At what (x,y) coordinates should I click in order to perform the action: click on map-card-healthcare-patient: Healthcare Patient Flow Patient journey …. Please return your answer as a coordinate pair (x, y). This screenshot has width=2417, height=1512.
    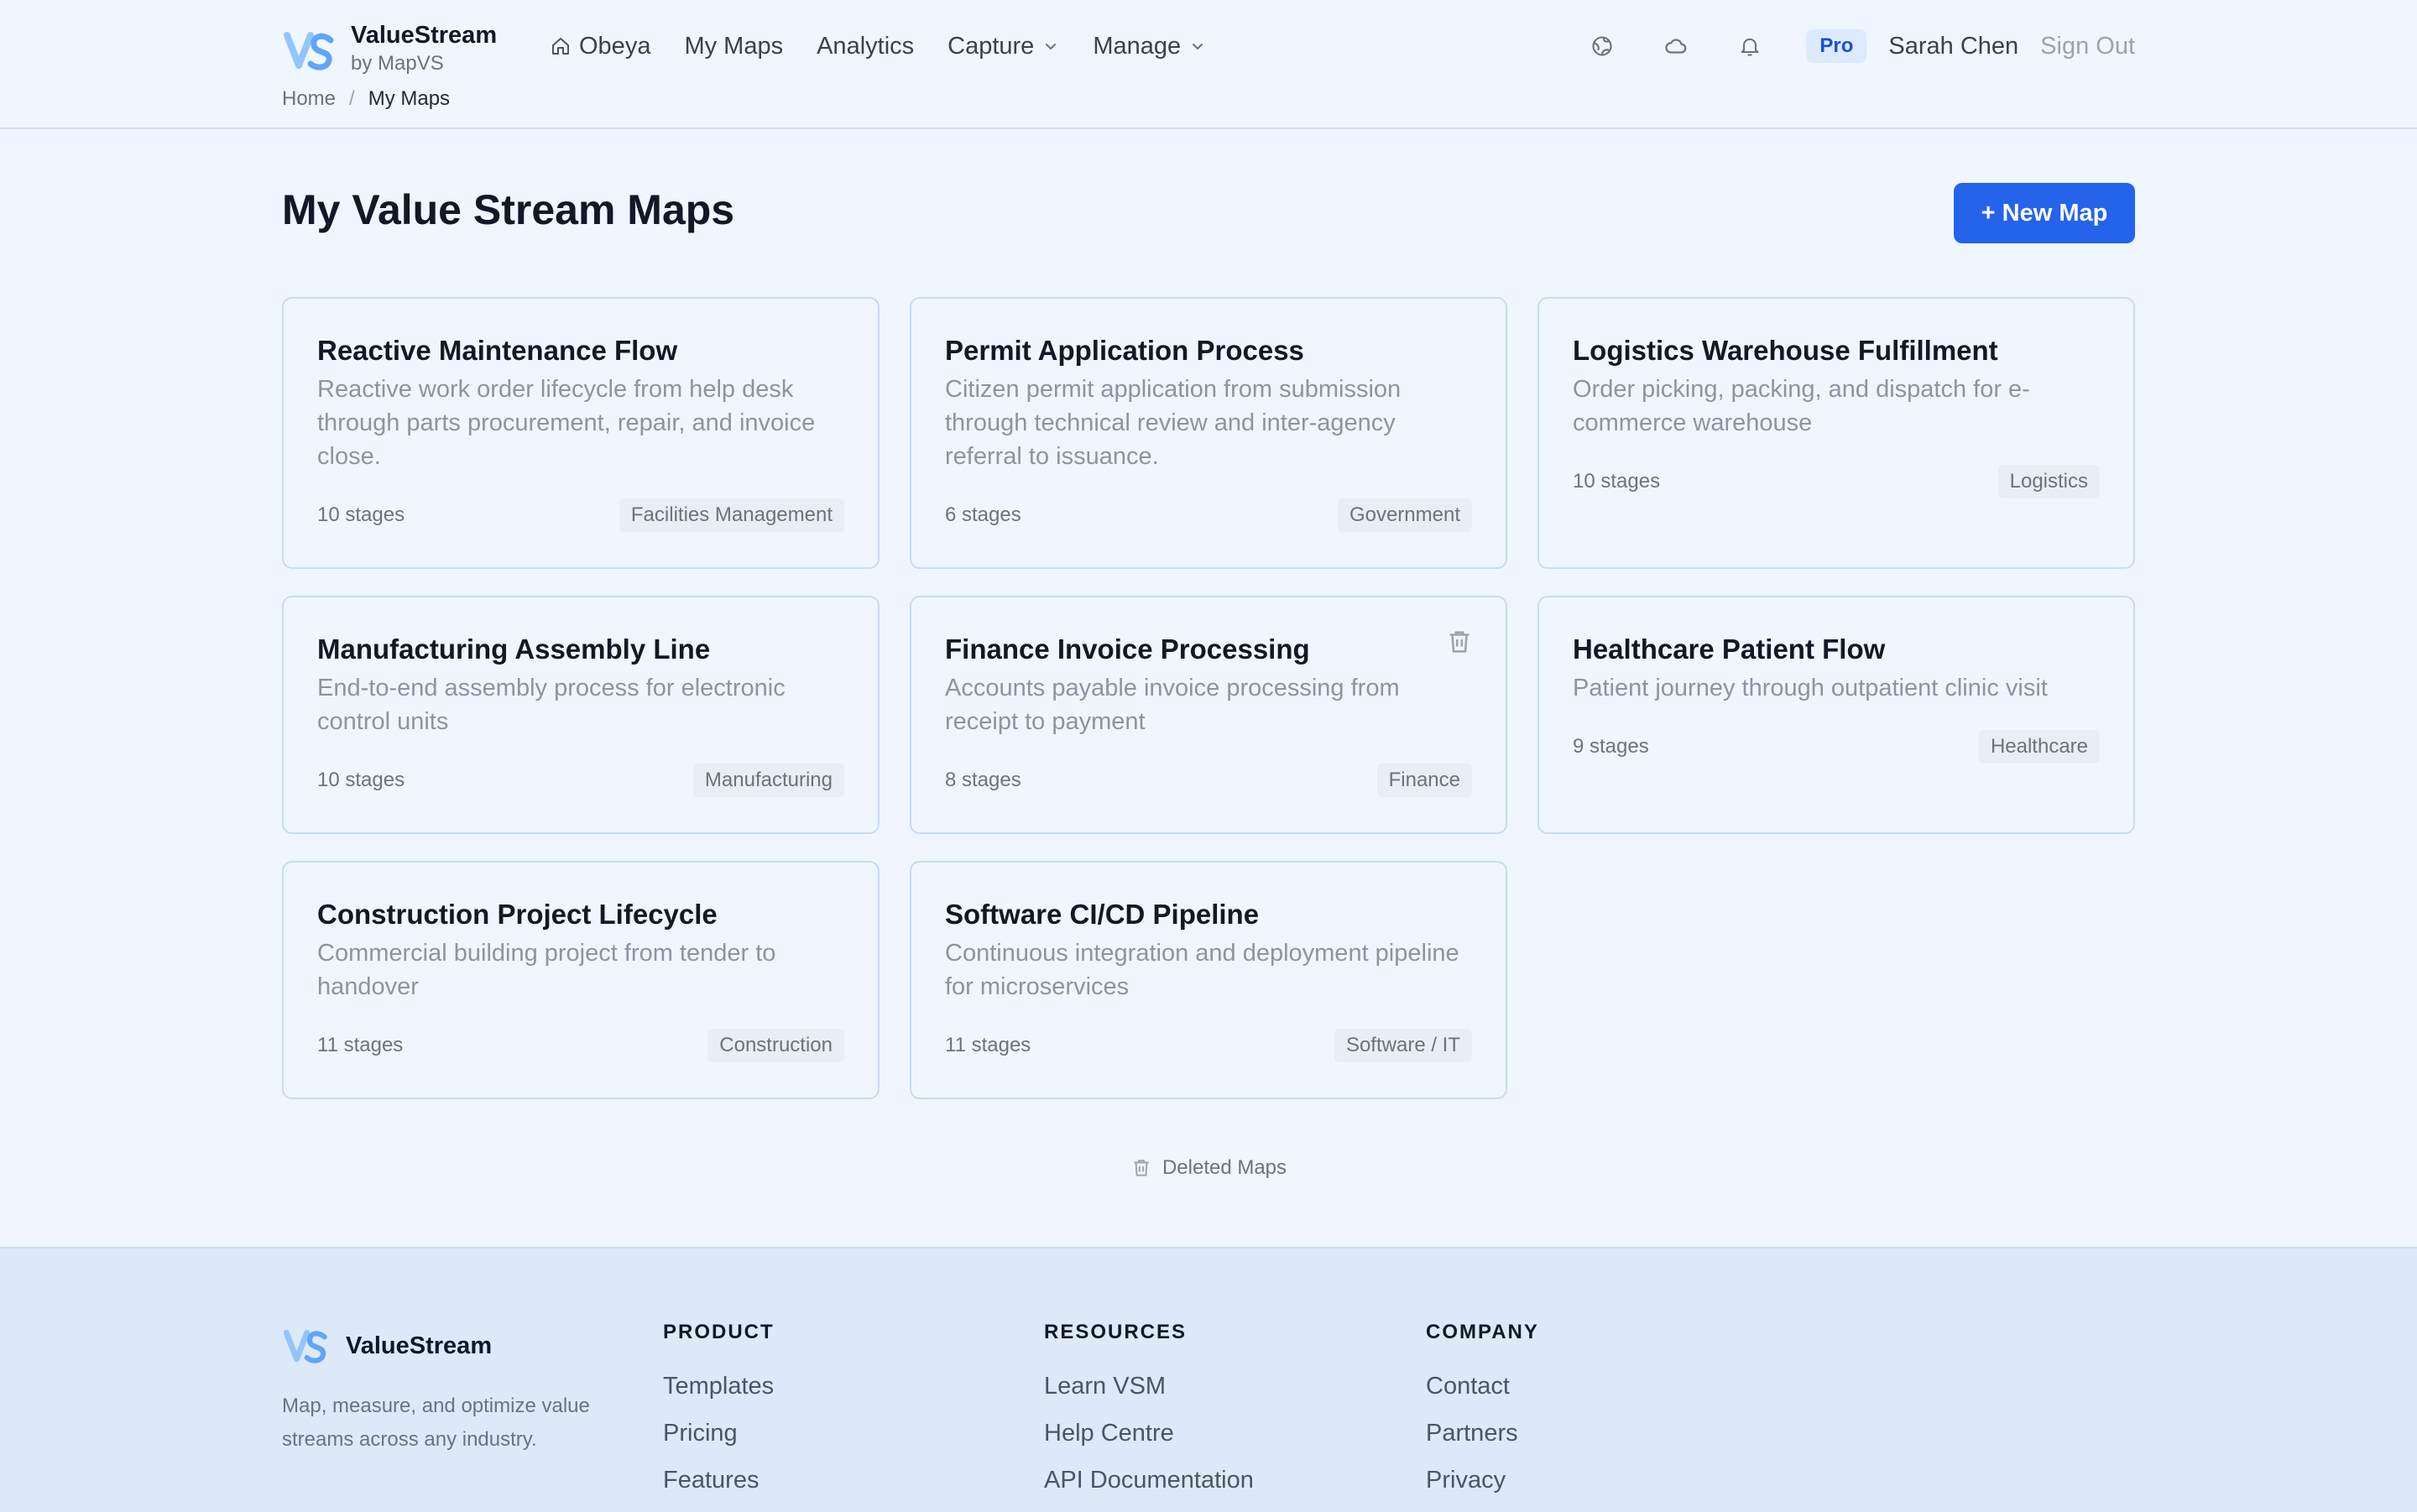
    Looking at the image, I should click on (1836, 715).